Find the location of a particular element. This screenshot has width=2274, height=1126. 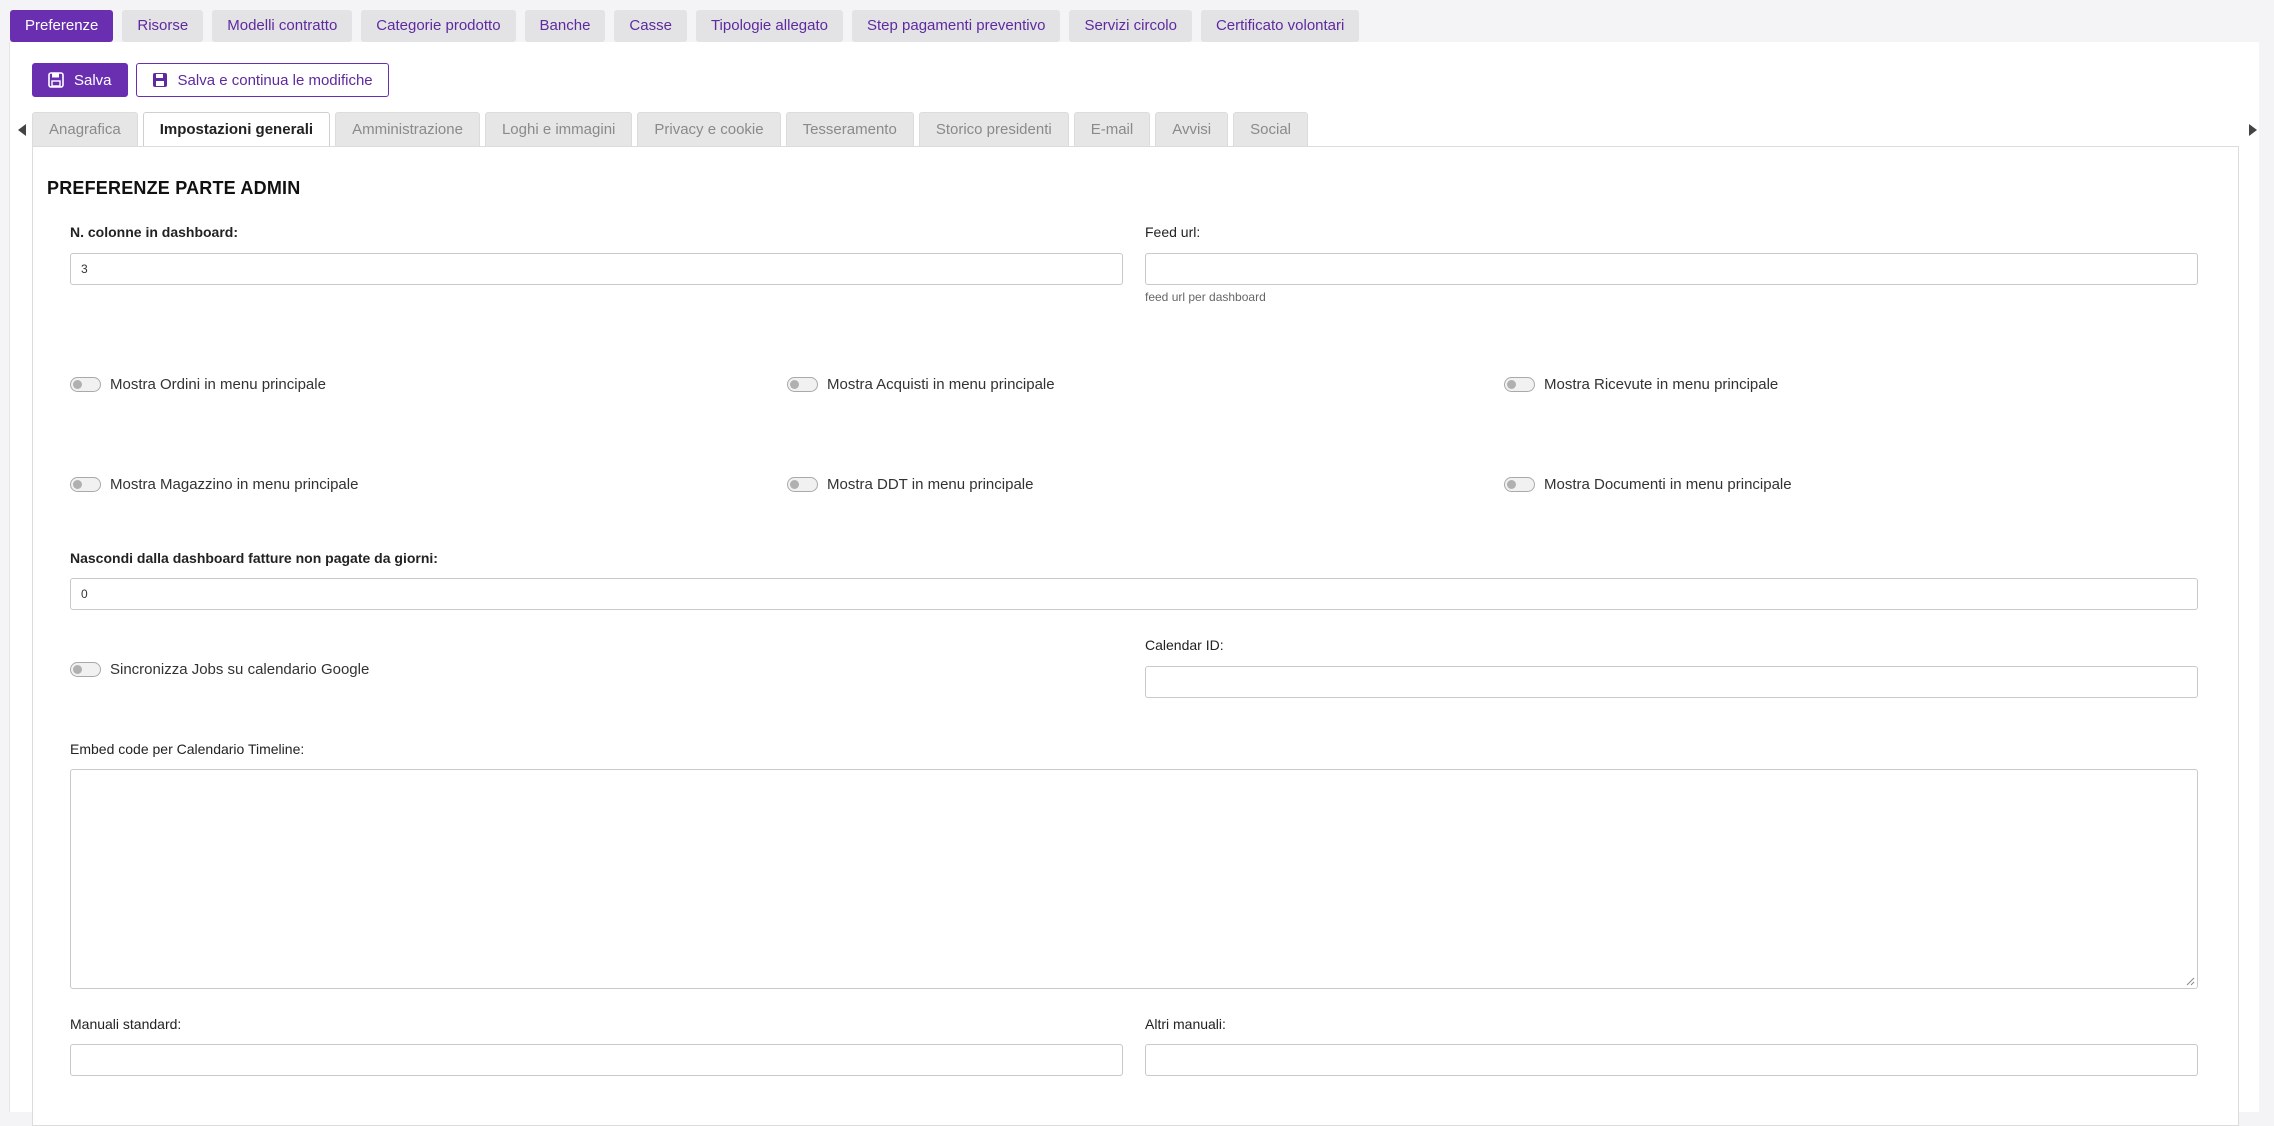

top-tab-casse: Casse is located at coordinates (650, 26).